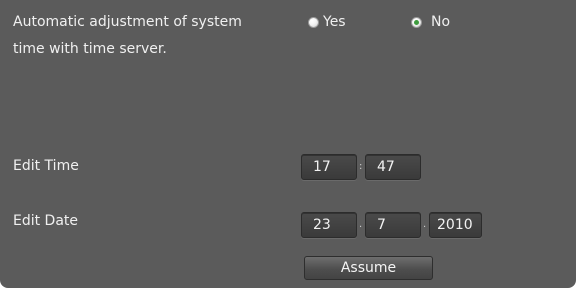  Describe the element at coordinates (393, 225) in the screenshot. I see `month-input: 7` at that location.